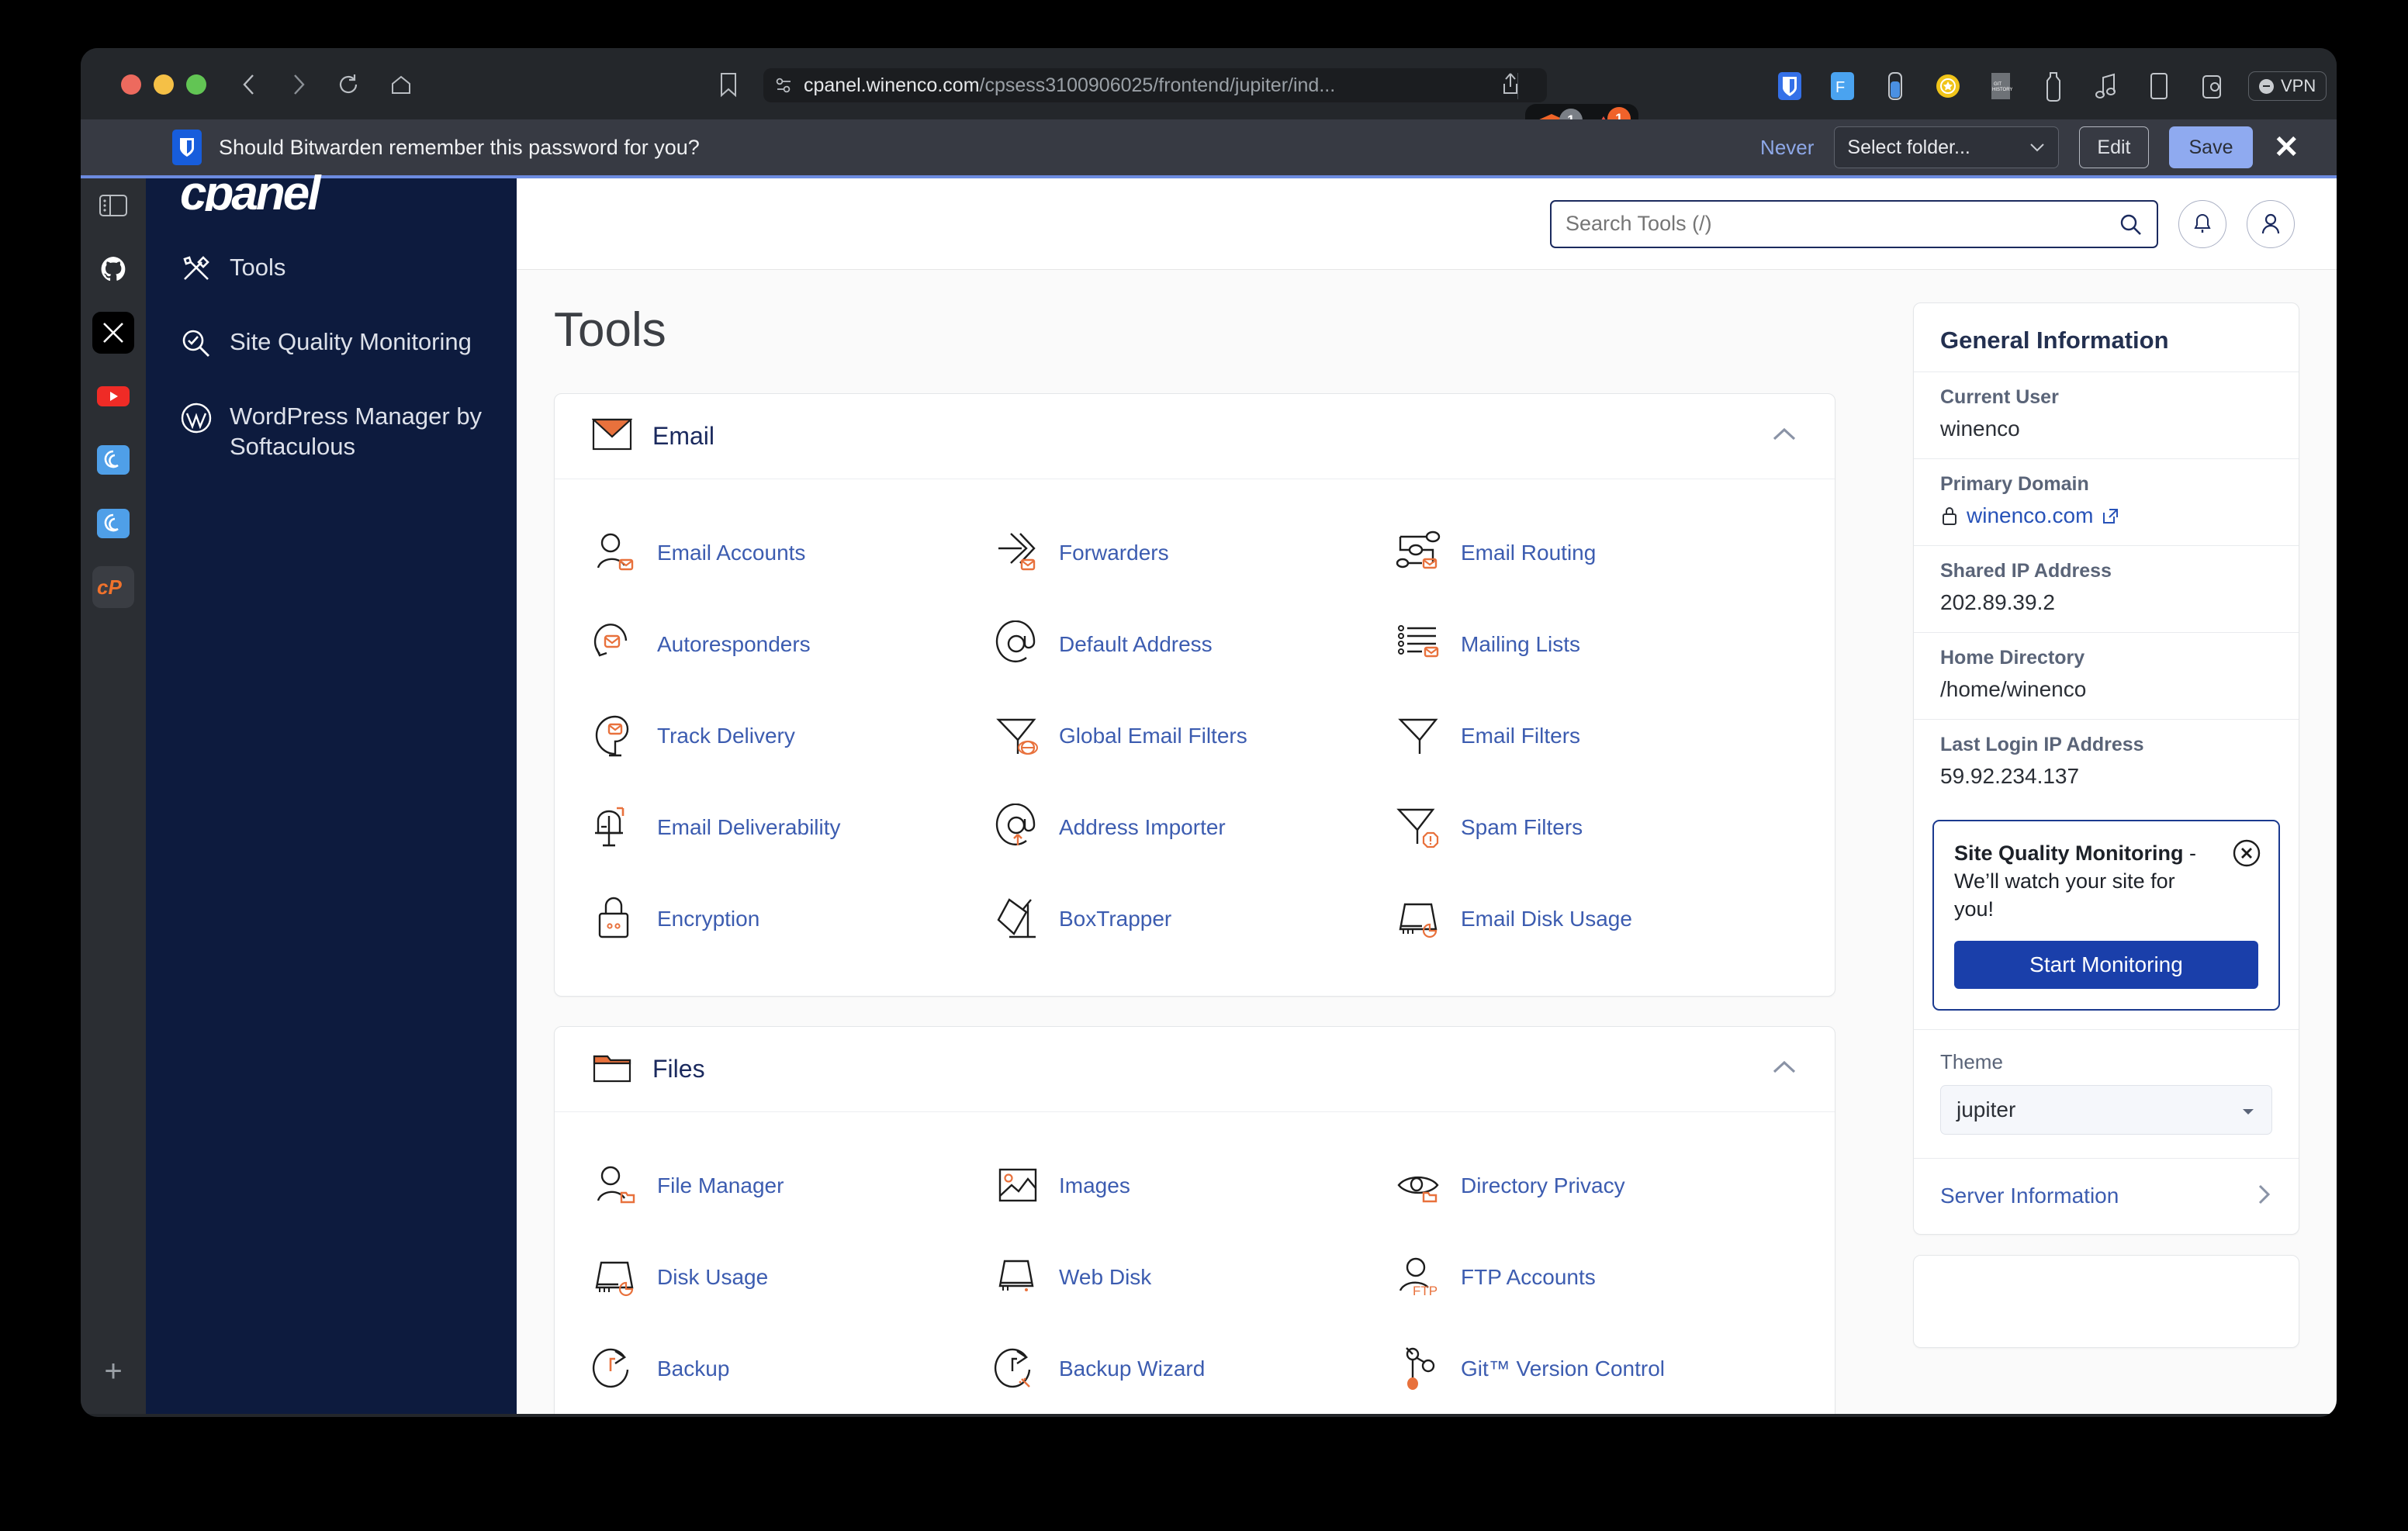 This screenshot has height=1531, width=2408. Describe the element at coordinates (1563, 1368) in the screenshot. I see `tool-label: Git™ Version Control` at that location.